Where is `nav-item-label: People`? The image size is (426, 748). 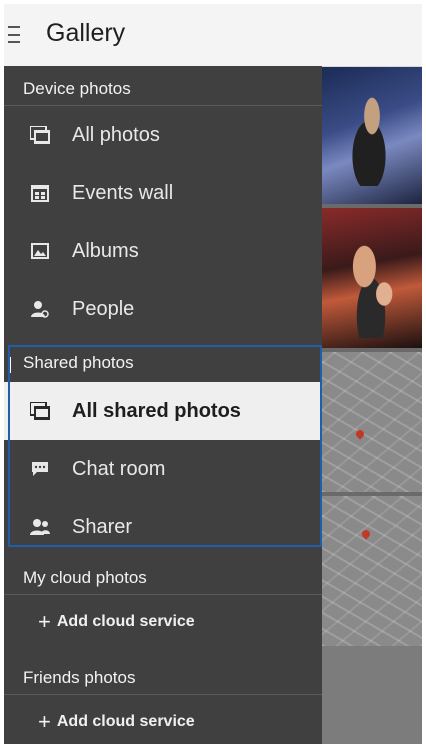 nav-item-label: People is located at coordinates (103, 308).